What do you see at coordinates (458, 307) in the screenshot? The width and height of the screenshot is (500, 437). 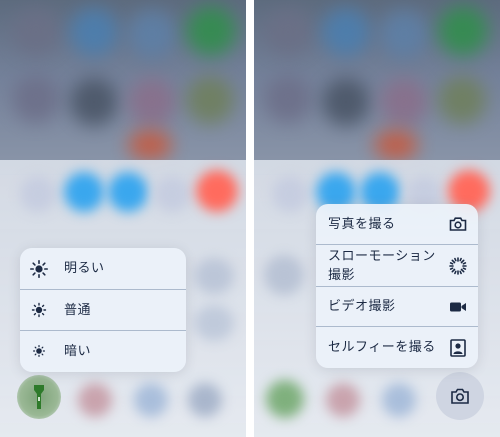 I see `video-icon` at bounding box center [458, 307].